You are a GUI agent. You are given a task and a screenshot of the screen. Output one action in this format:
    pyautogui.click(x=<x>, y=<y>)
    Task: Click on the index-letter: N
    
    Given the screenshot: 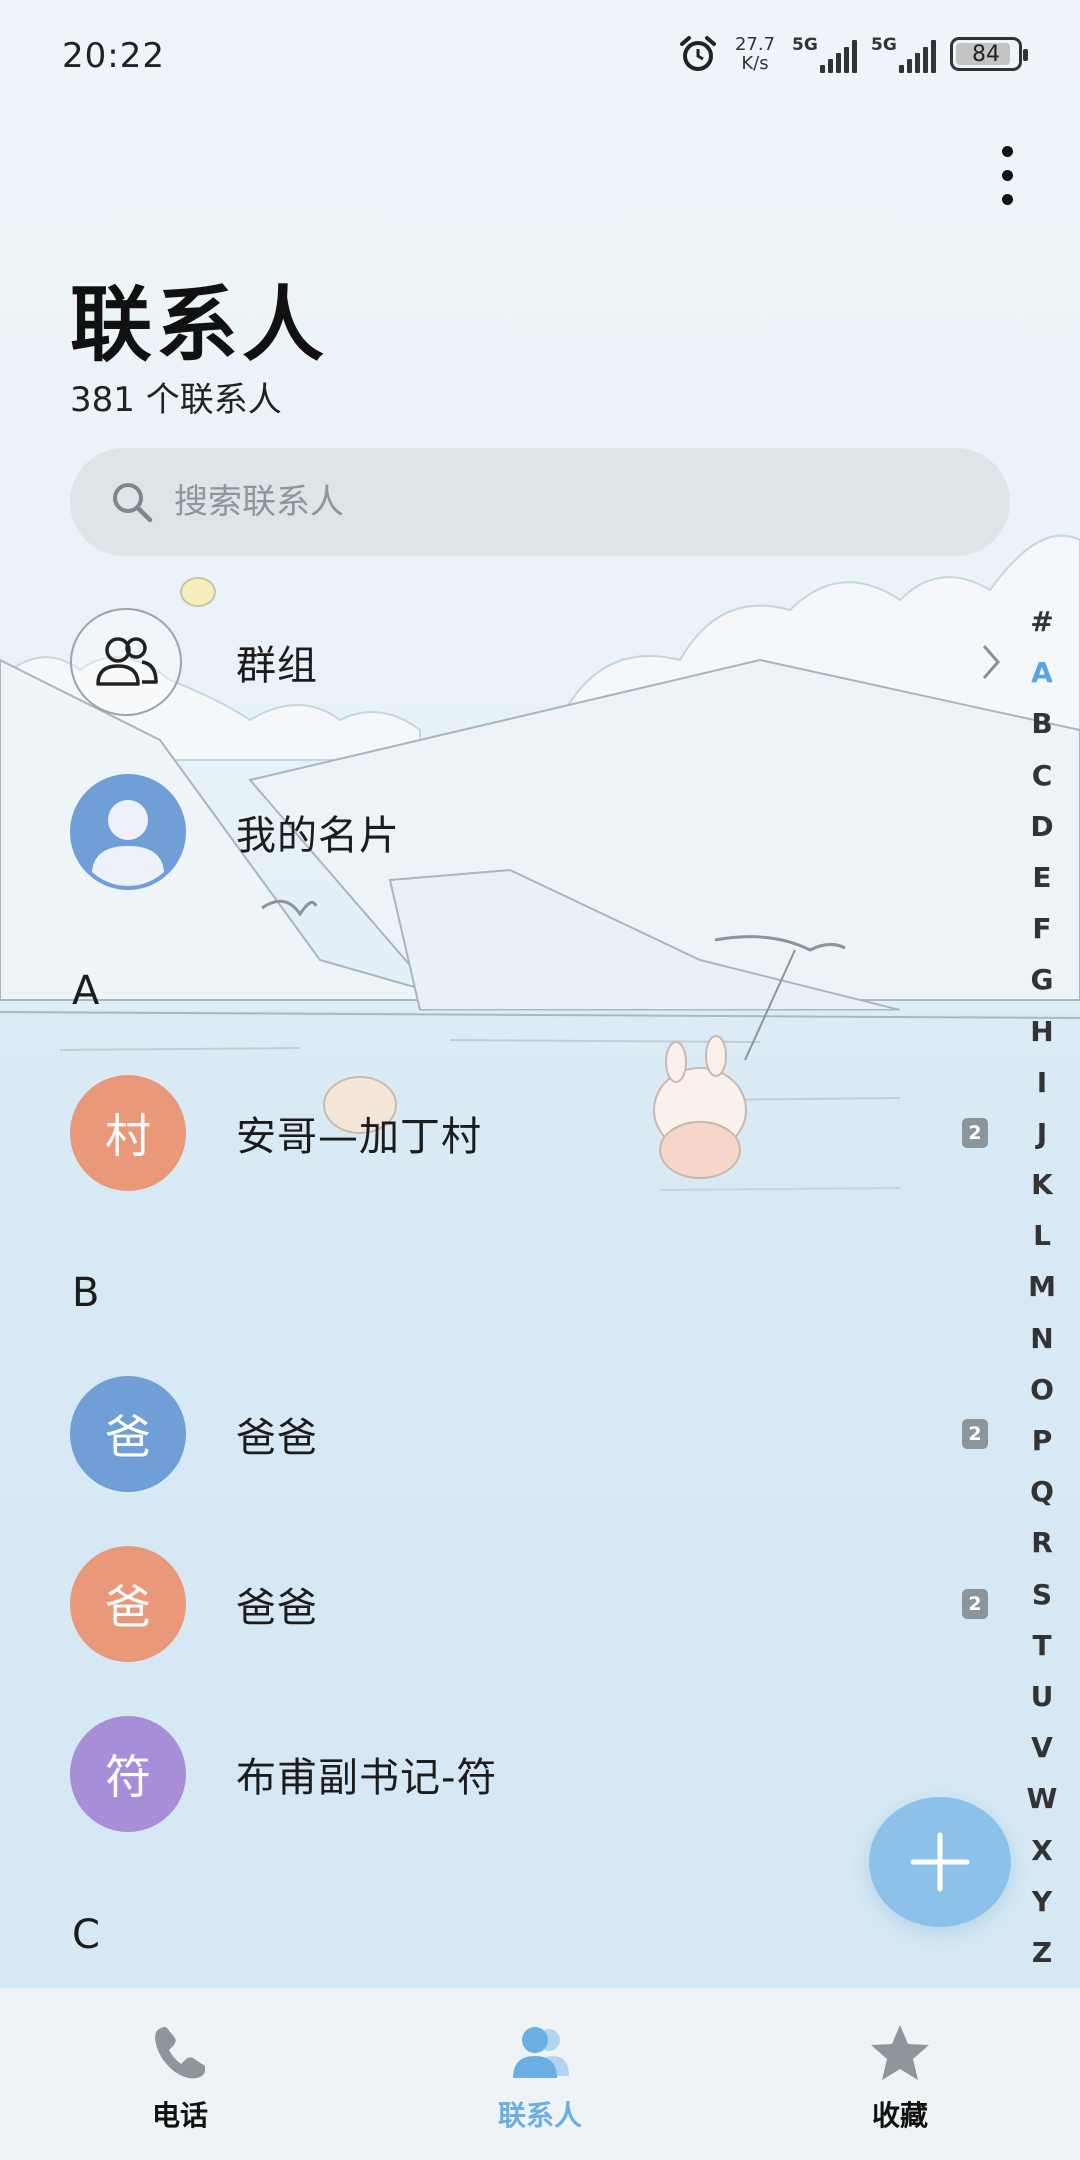 What is the action you would take?
    pyautogui.click(x=1042, y=1338)
    